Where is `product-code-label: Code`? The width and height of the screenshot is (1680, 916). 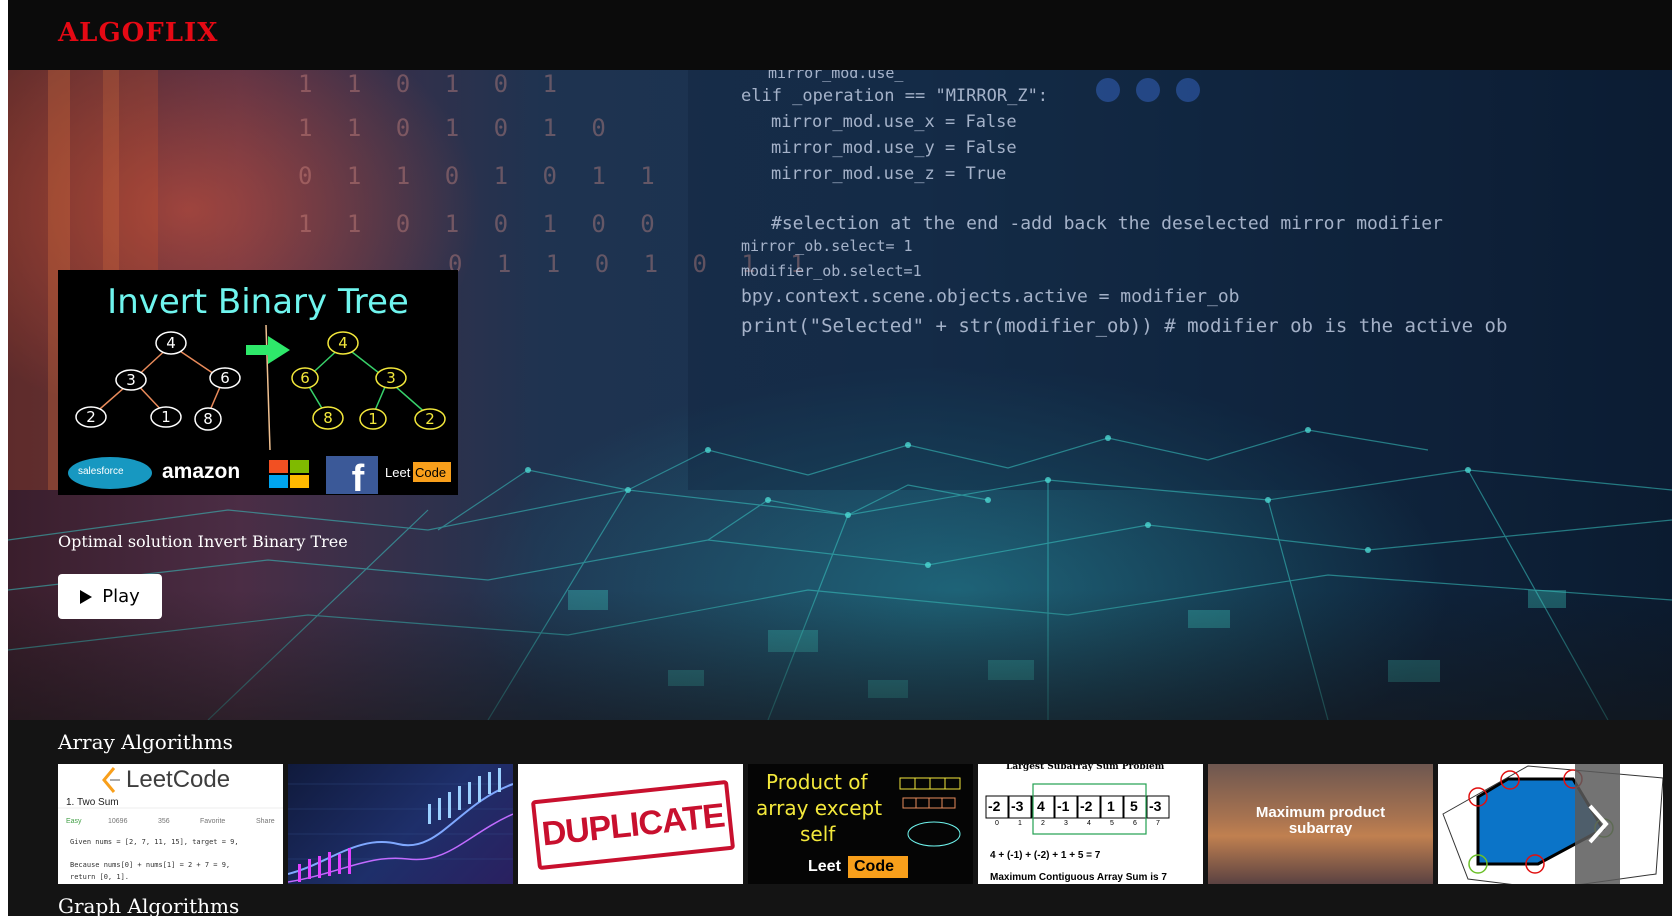
product-code-label: Code is located at coordinates (874, 866).